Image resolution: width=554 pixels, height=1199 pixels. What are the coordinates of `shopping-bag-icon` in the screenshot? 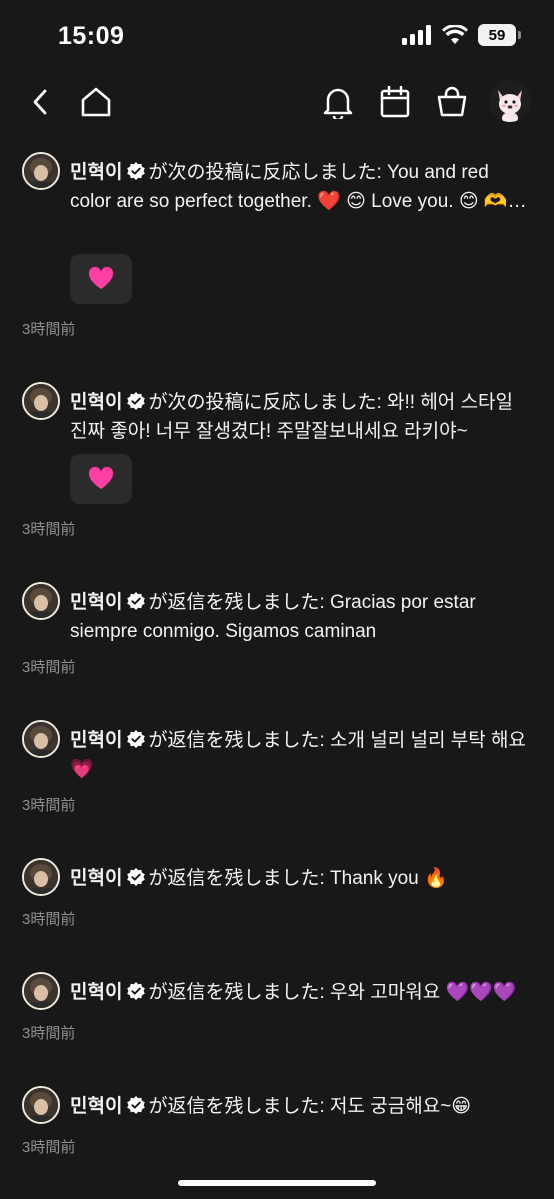 It's located at (452, 101).